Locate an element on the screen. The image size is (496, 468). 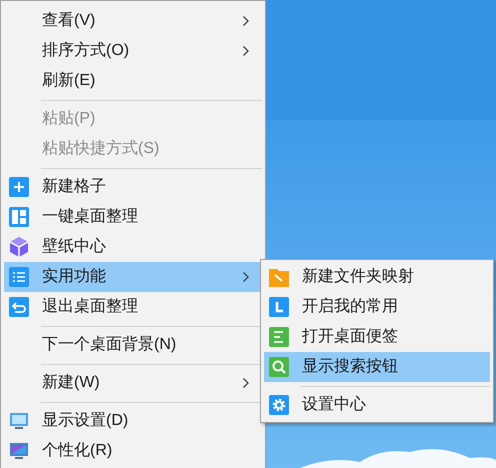
menu-item: 壁纸中心 is located at coordinates (133, 247).